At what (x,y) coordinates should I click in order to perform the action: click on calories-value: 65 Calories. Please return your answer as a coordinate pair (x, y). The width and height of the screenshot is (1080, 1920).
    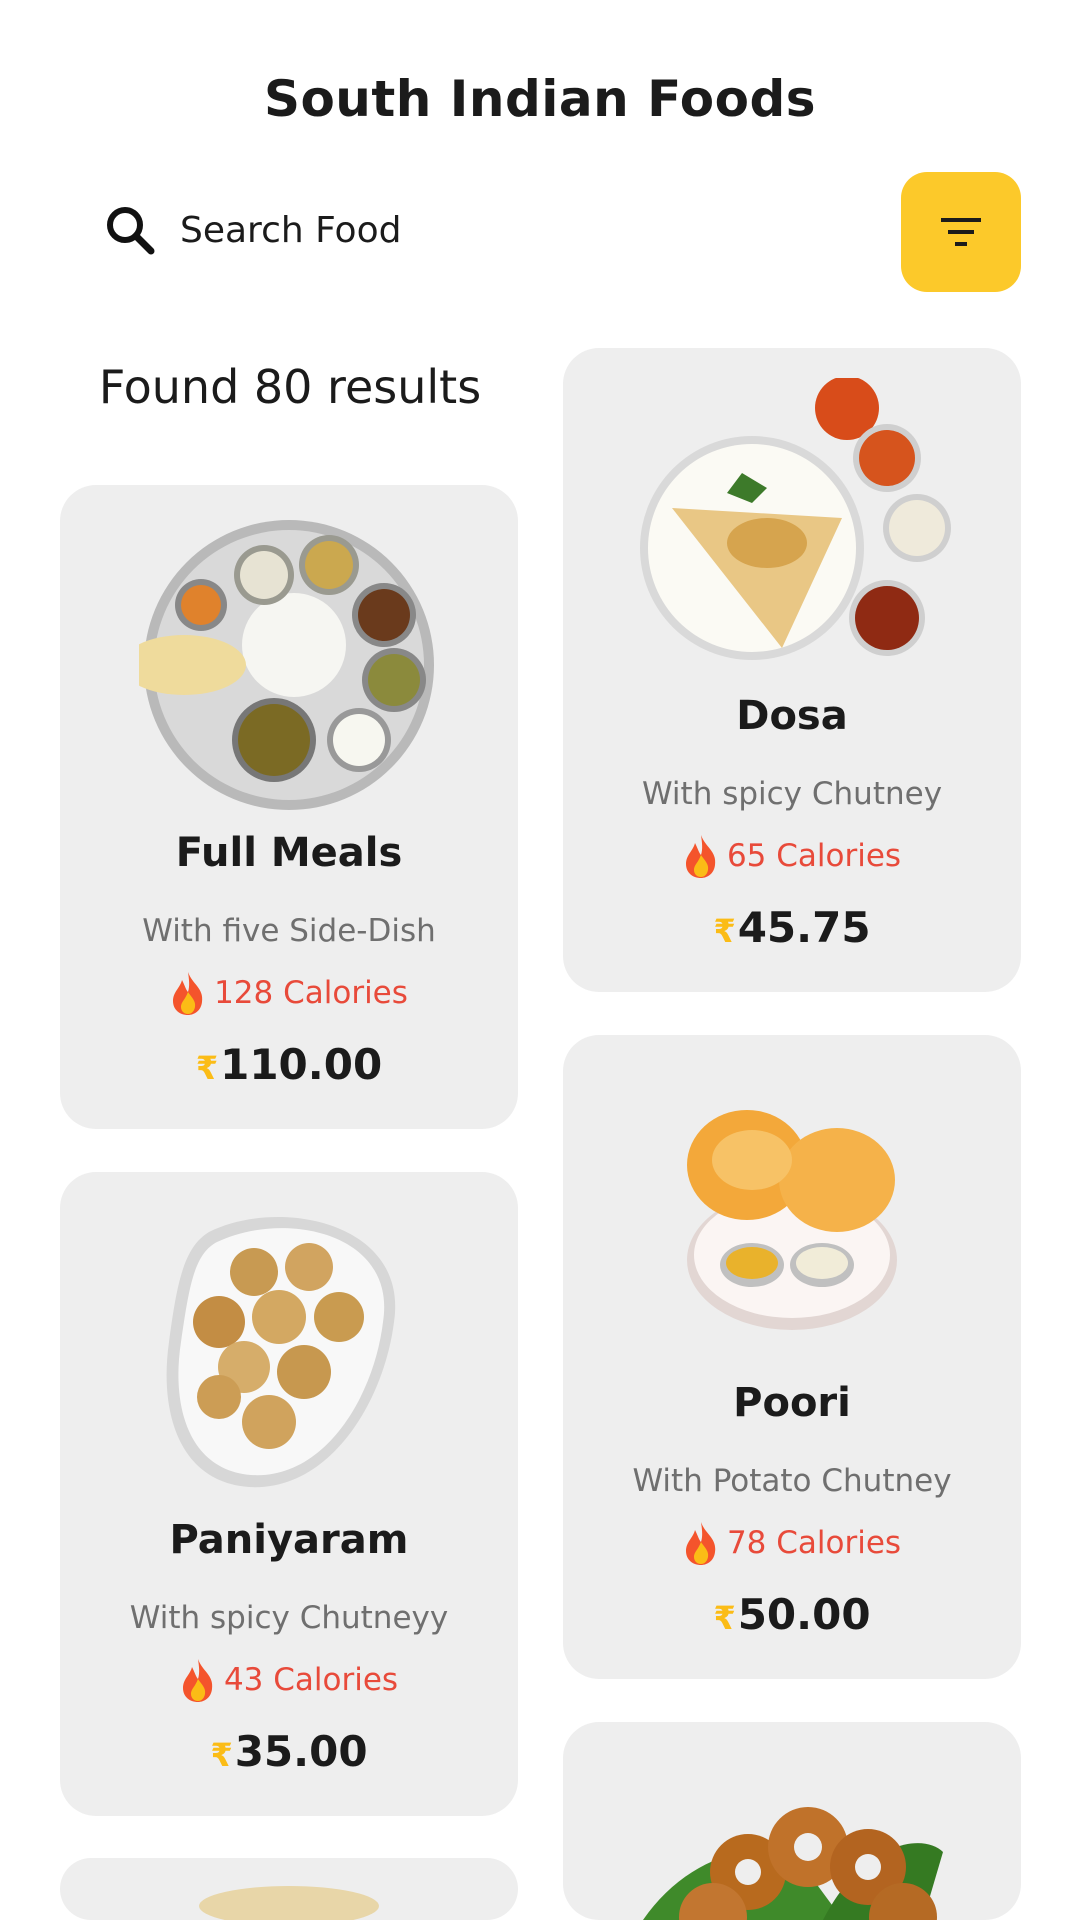
    Looking at the image, I should click on (814, 856).